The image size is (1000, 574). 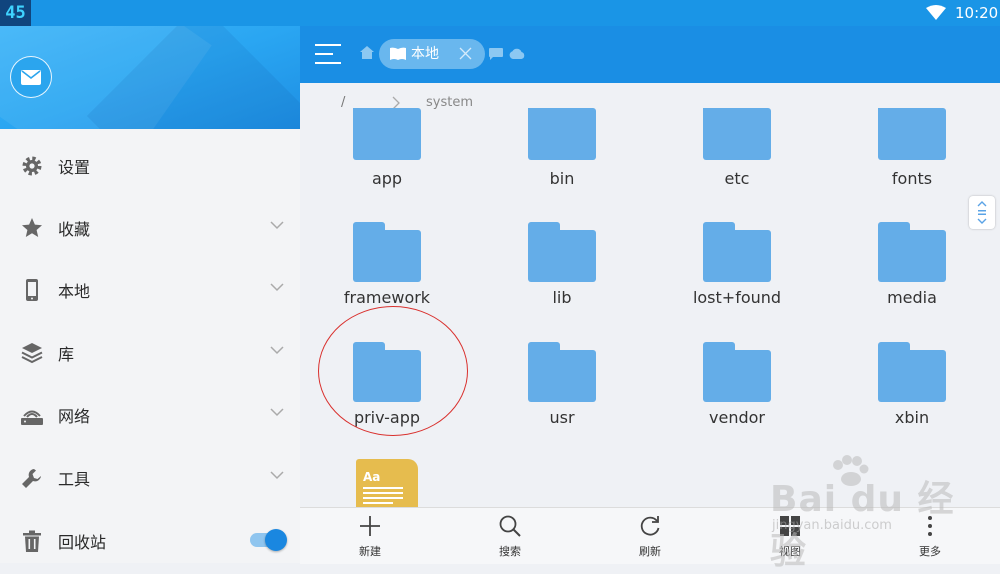 I want to click on folder-item: bin, so click(x=562, y=167).